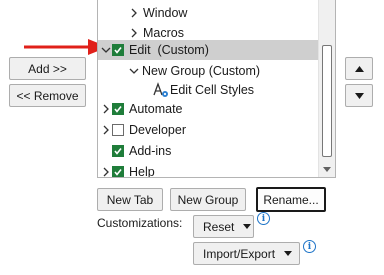 Image resolution: width=384 pixels, height=275 pixels. What do you see at coordinates (140, 223) in the screenshot?
I see `customizations-label: Customizations:` at bounding box center [140, 223].